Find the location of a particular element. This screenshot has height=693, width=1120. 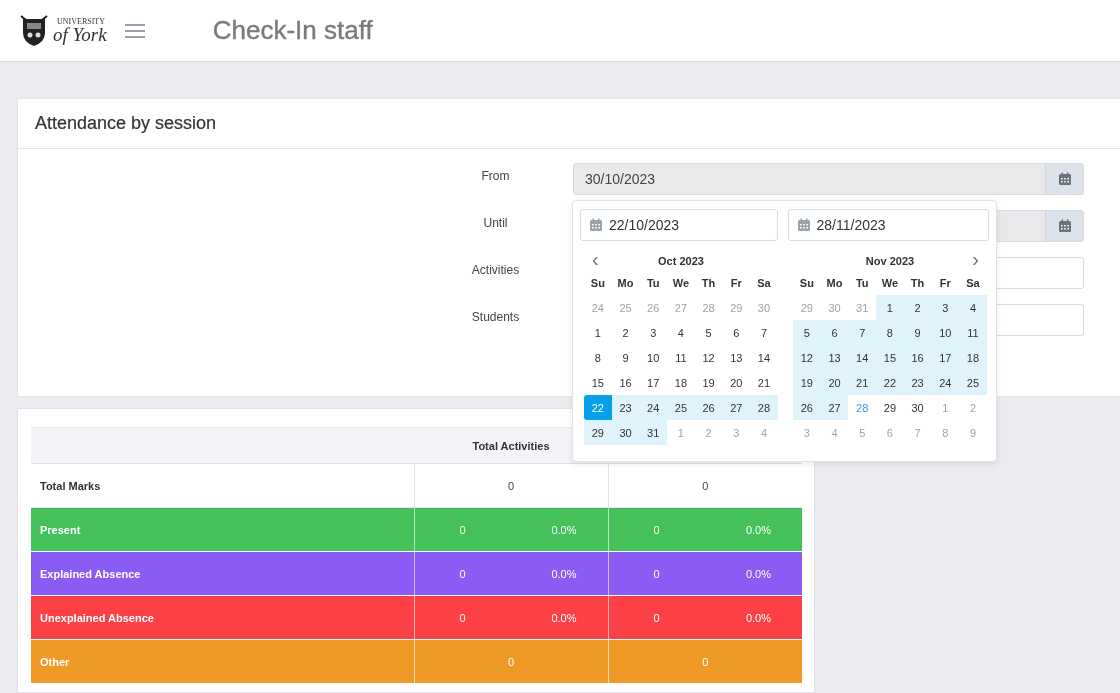

end-date-field: 28/11/2023 is located at coordinates (888, 225).